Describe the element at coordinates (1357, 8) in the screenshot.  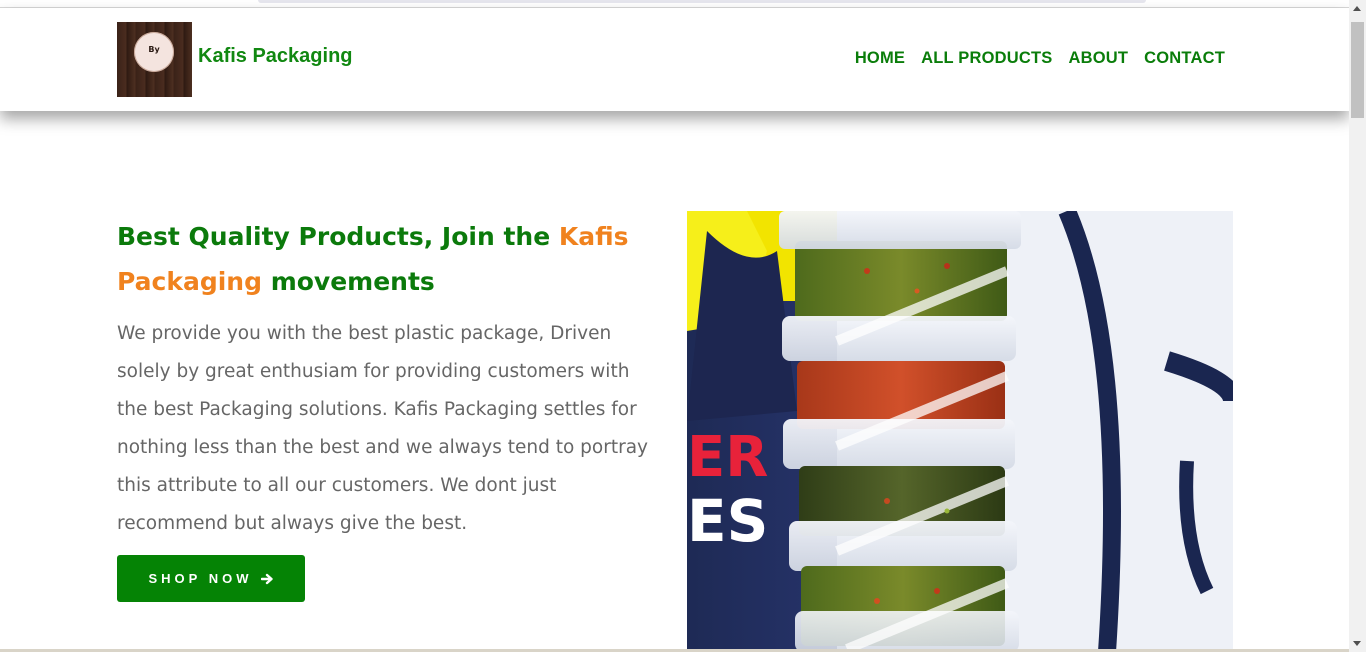
I see `scroll-up-arrow-icon` at that location.